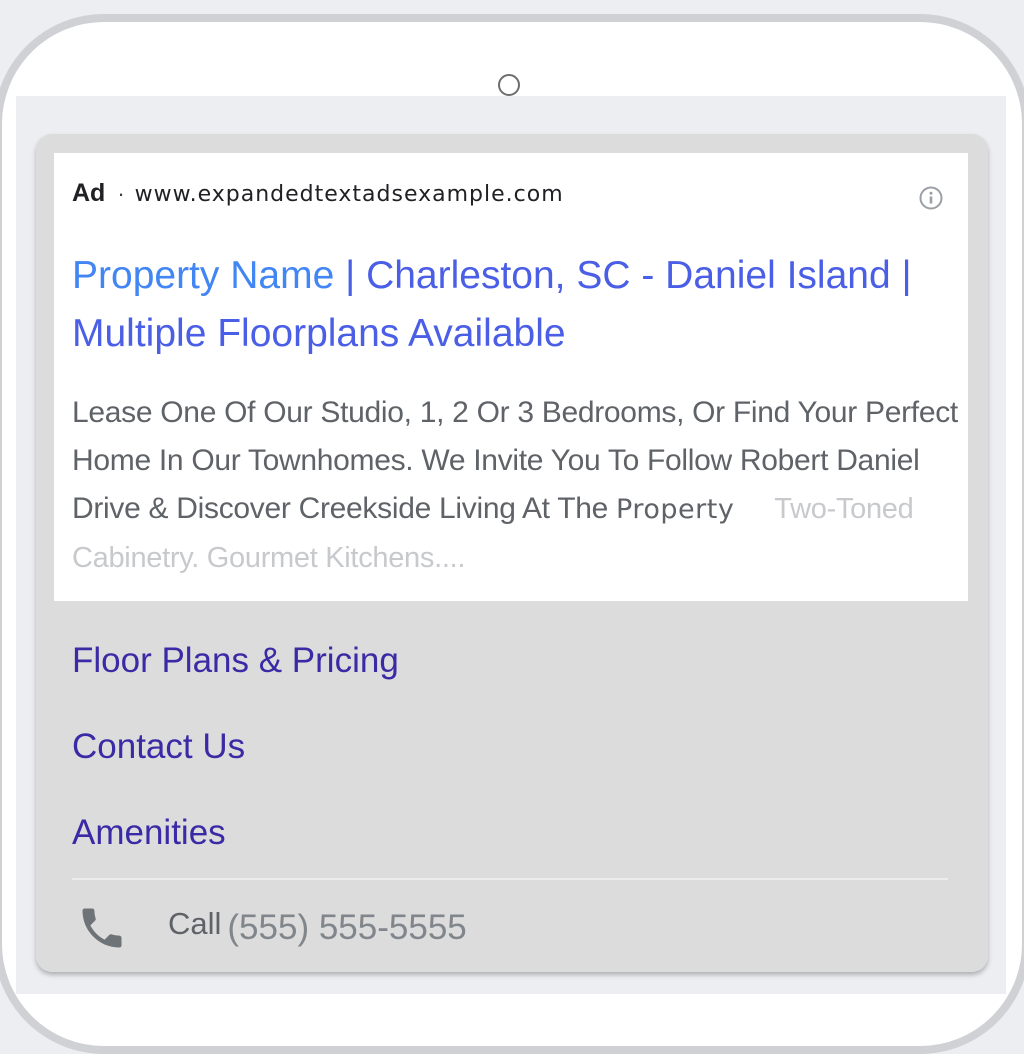  I want to click on ad-url-line: Ad · www.expandedtextadsexample.com, so click(318, 193).